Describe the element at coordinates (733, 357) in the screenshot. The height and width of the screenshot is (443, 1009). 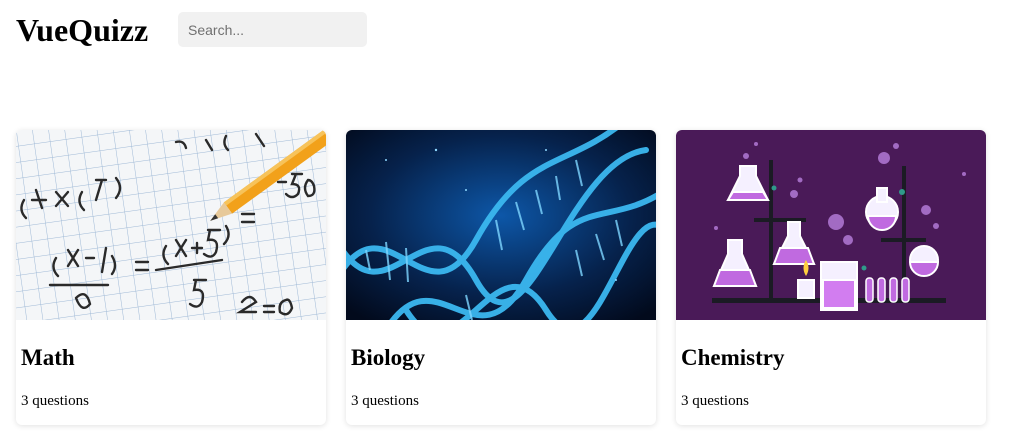
I see `quiz-title: Chemistry` at that location.